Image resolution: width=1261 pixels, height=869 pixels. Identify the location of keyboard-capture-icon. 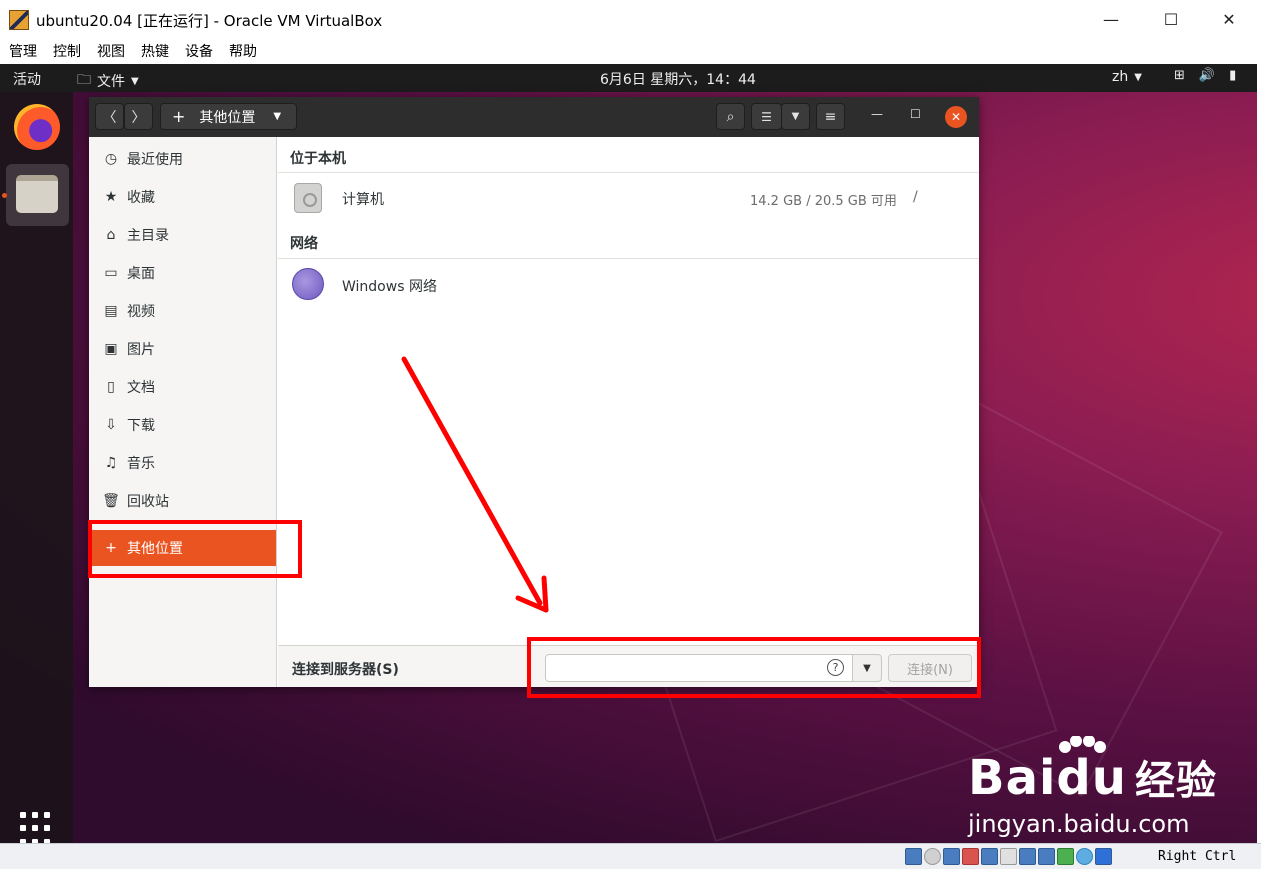
(1103, 856).